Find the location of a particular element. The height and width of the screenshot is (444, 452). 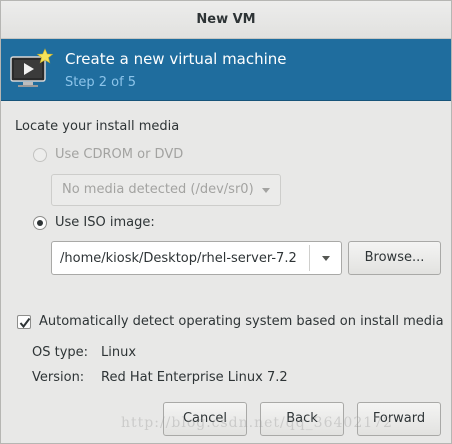

radio-cdrom-label: Use CDROM or DVD is located at coordinates (119, 154).